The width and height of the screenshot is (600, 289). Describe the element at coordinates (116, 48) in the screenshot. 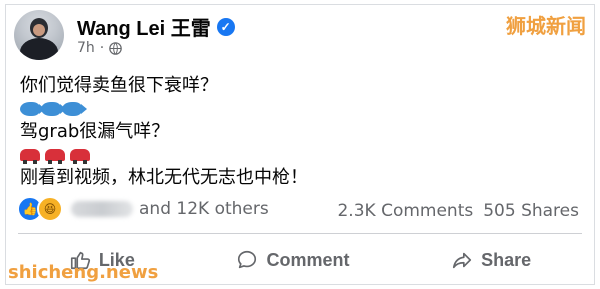

I see `globe-icon` at that location.